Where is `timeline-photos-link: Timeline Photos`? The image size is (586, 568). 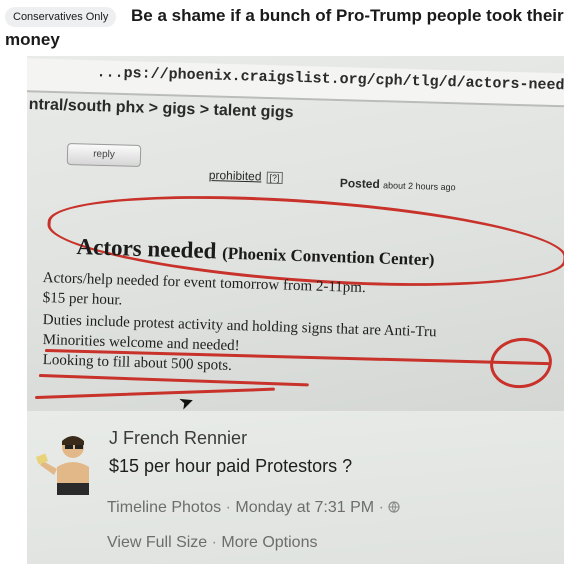
timeline-photos-link: Timeline Photos is located at coordinates (164, 507).